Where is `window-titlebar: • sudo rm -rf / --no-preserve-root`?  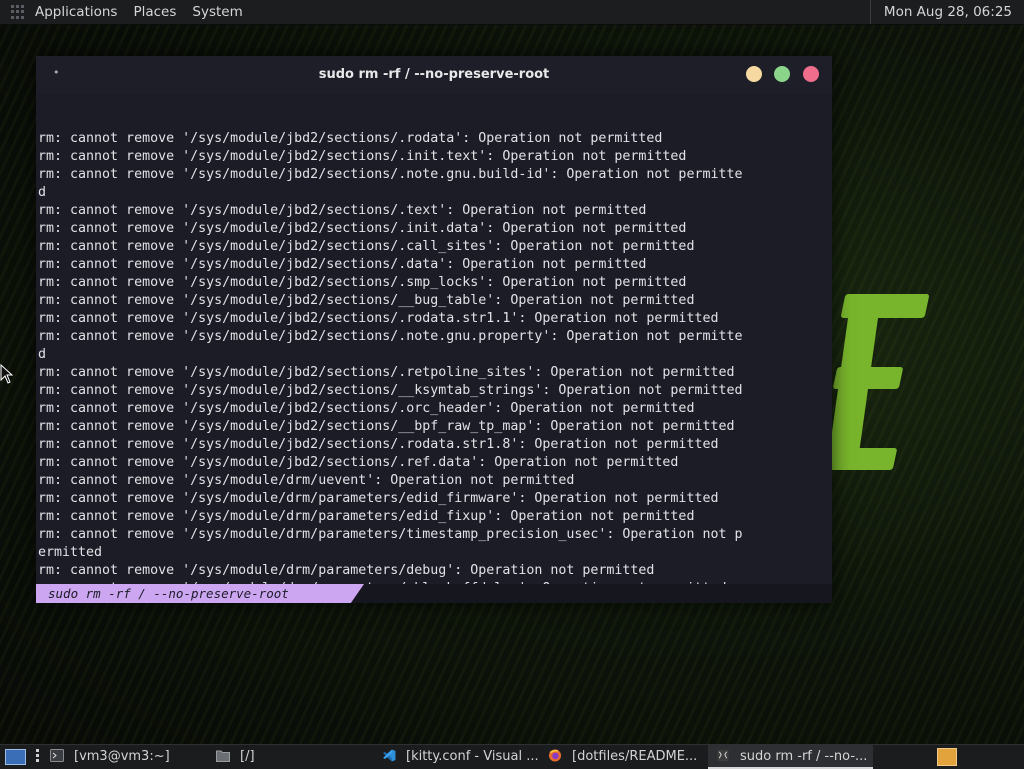 window-titlebar: • sudo rm -rf / --no-preserve-root is located at coordinates (434, 75).